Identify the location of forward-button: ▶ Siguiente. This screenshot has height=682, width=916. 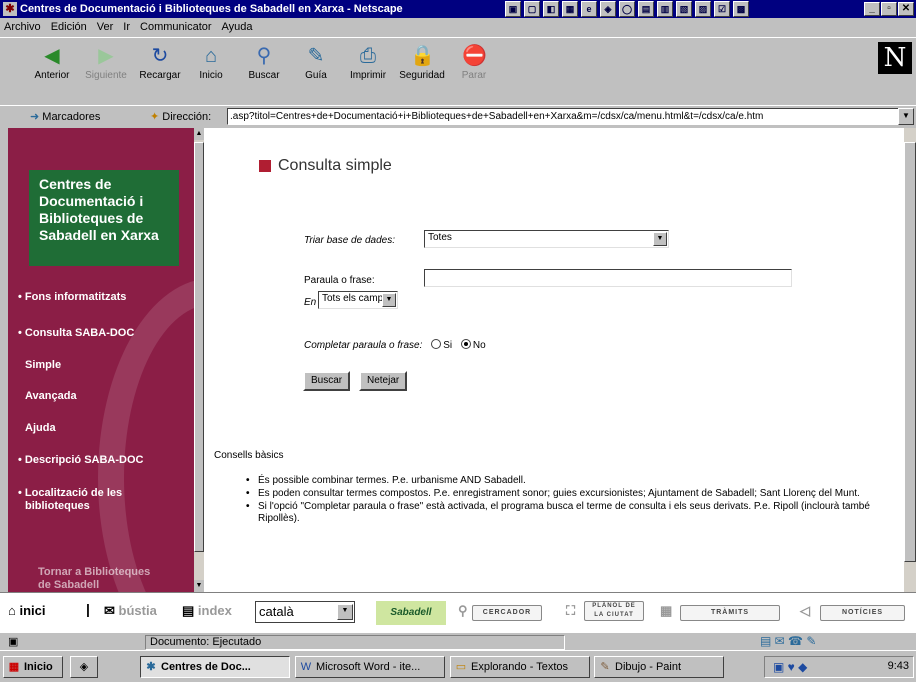
(106, 63).